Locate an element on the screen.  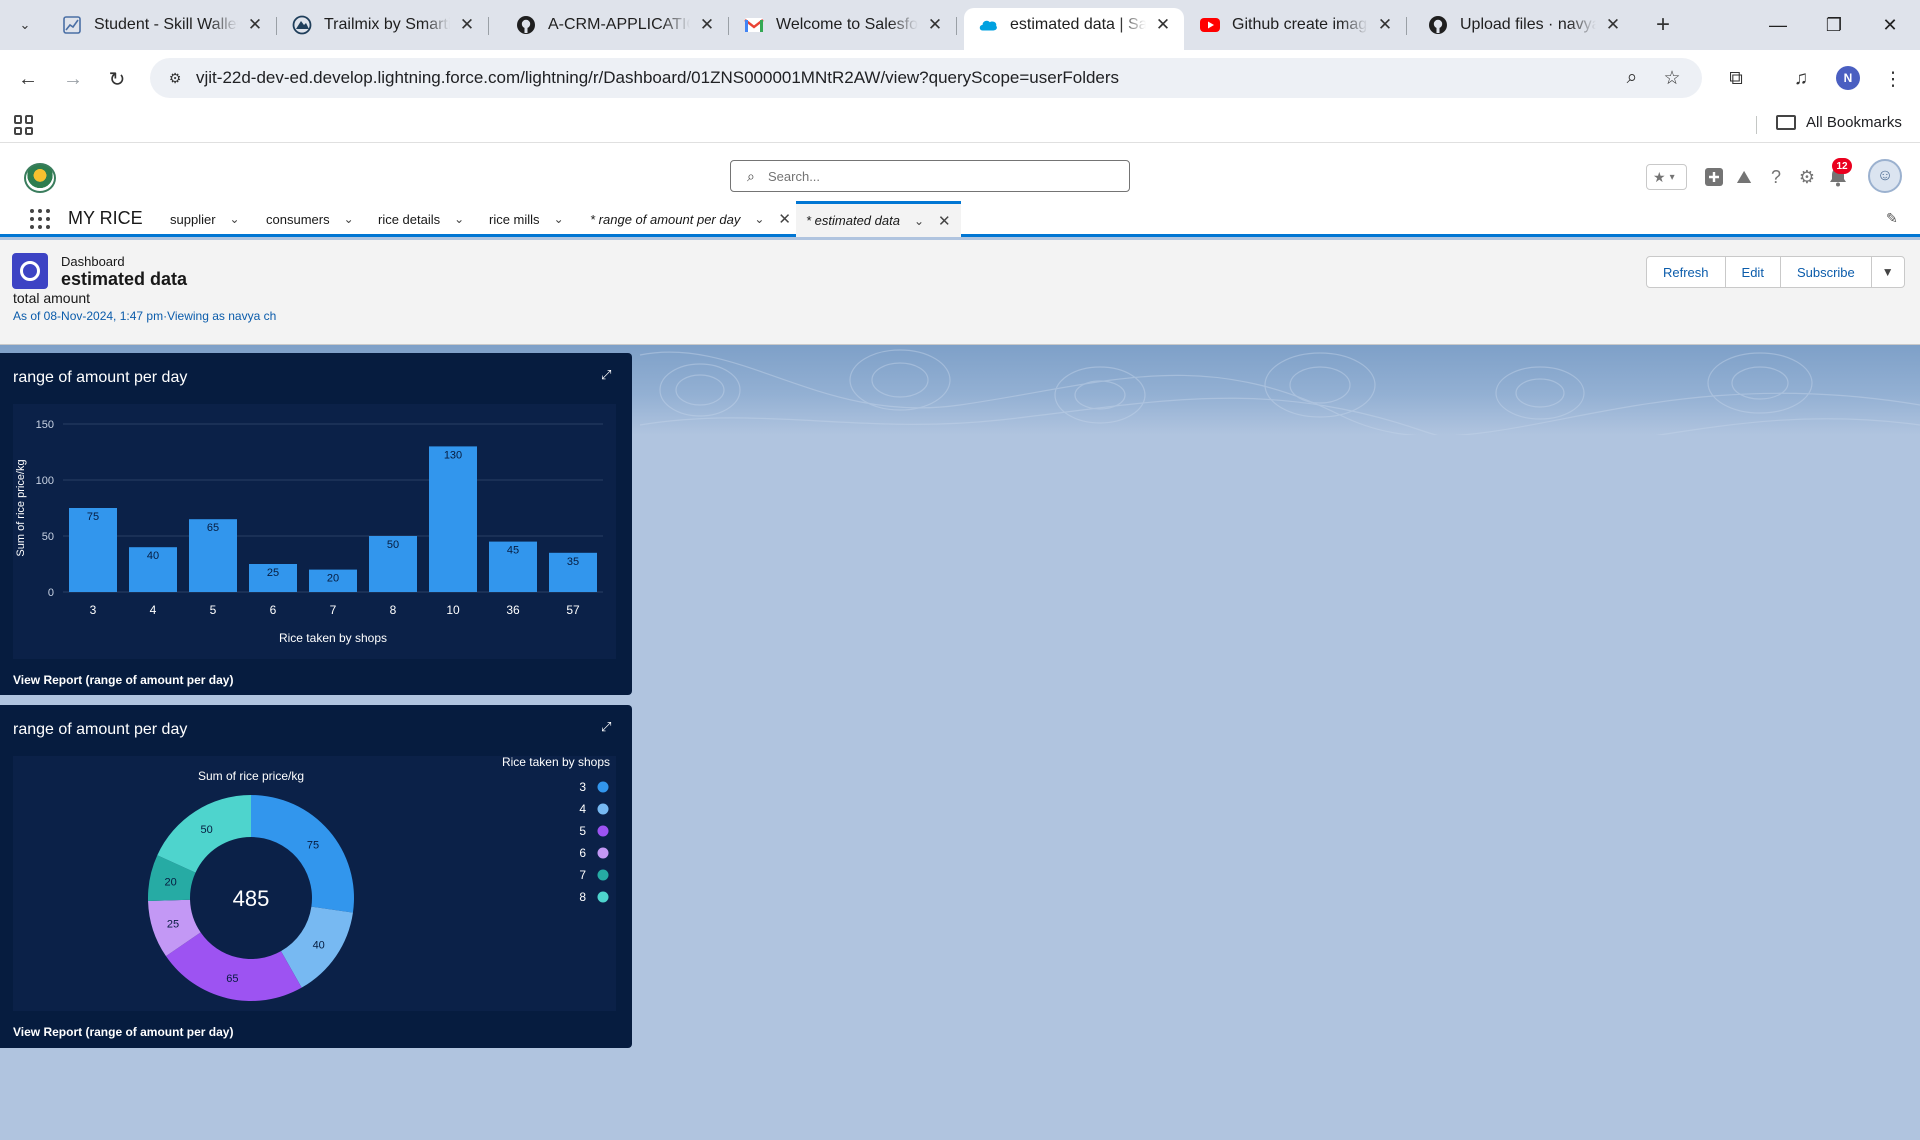
bar-value-label: 50 is located at coordinates (393, 545).